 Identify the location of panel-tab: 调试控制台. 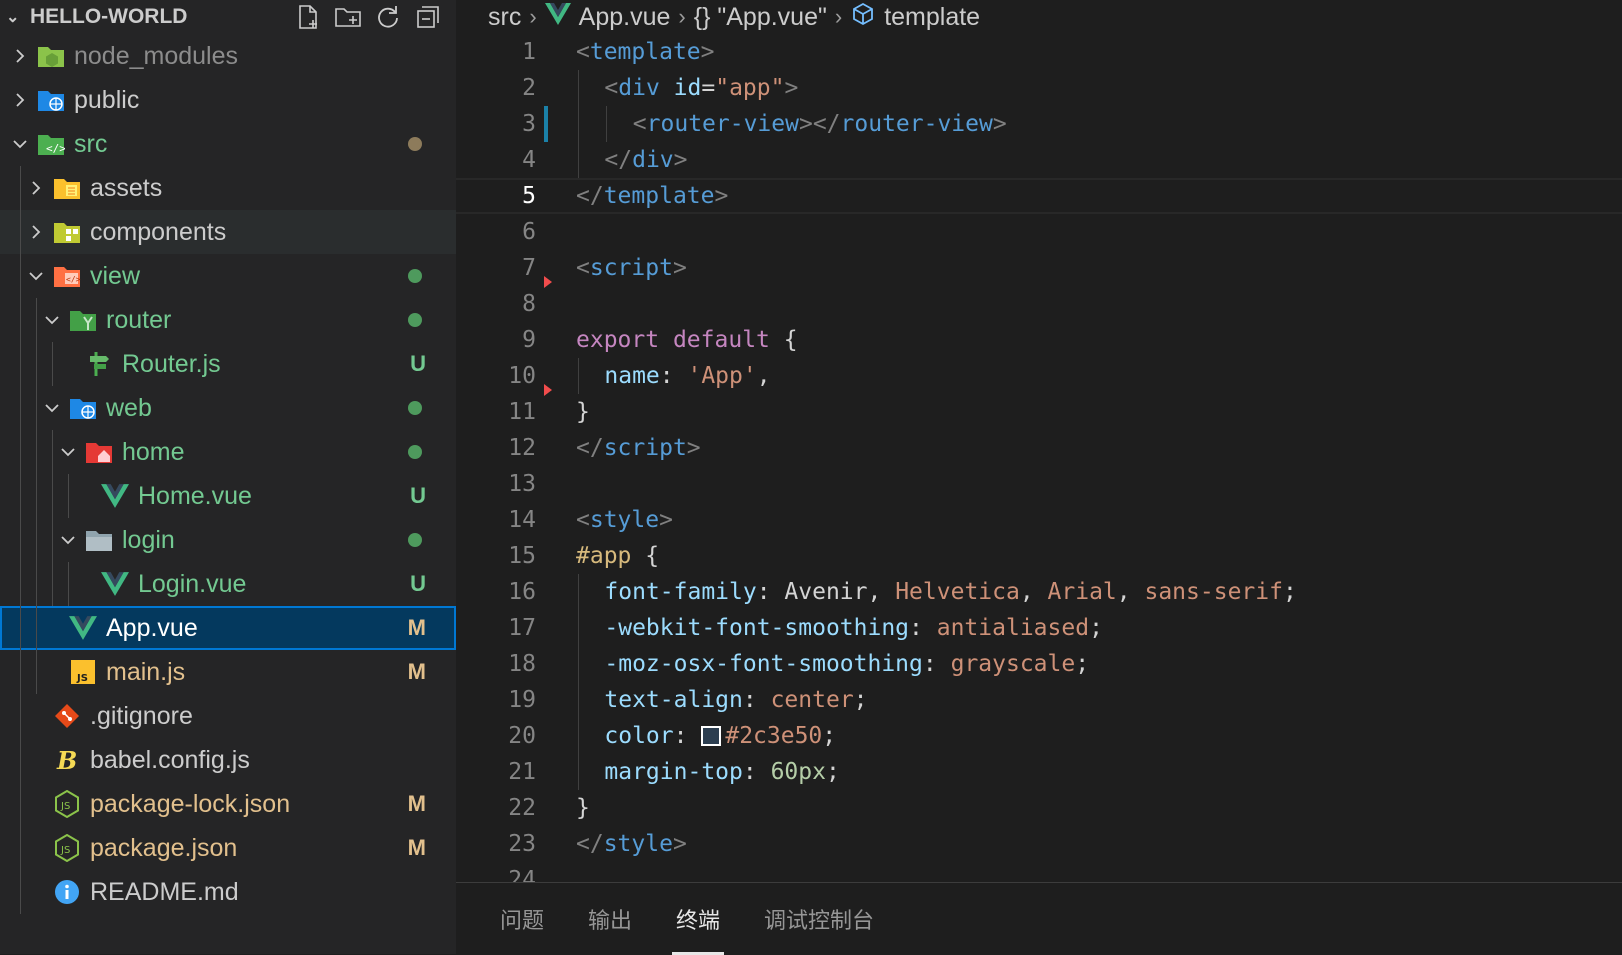
(819, 919).